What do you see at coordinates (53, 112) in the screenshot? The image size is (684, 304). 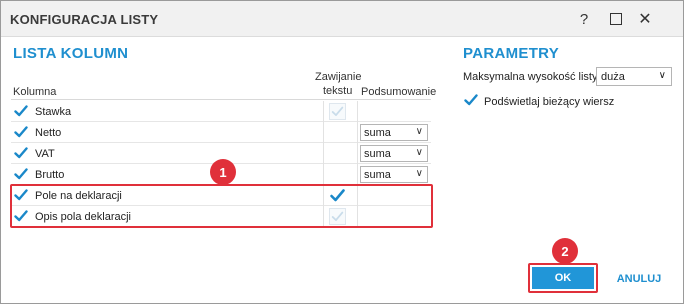 I see `column-name: Stawka` at bounding box center [53, 112].